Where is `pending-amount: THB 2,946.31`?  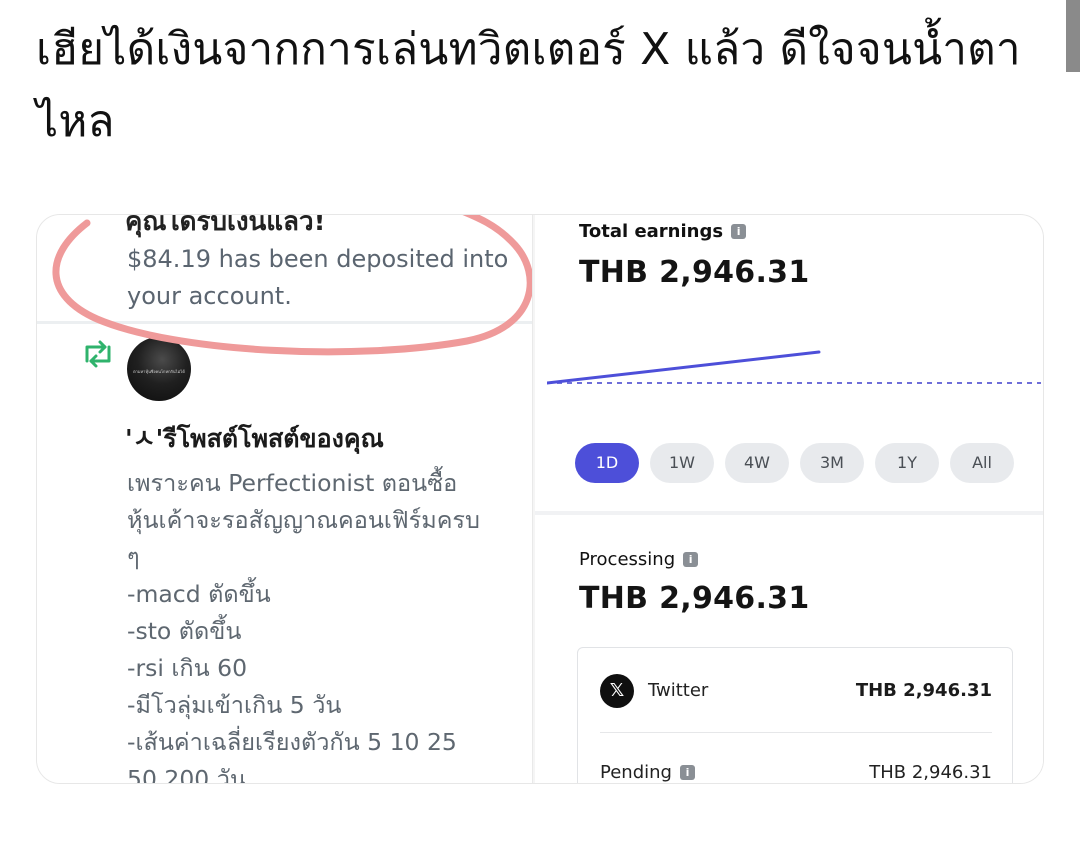
pending-amount: THB 2,946.31 is located at coordinates (930, 772).